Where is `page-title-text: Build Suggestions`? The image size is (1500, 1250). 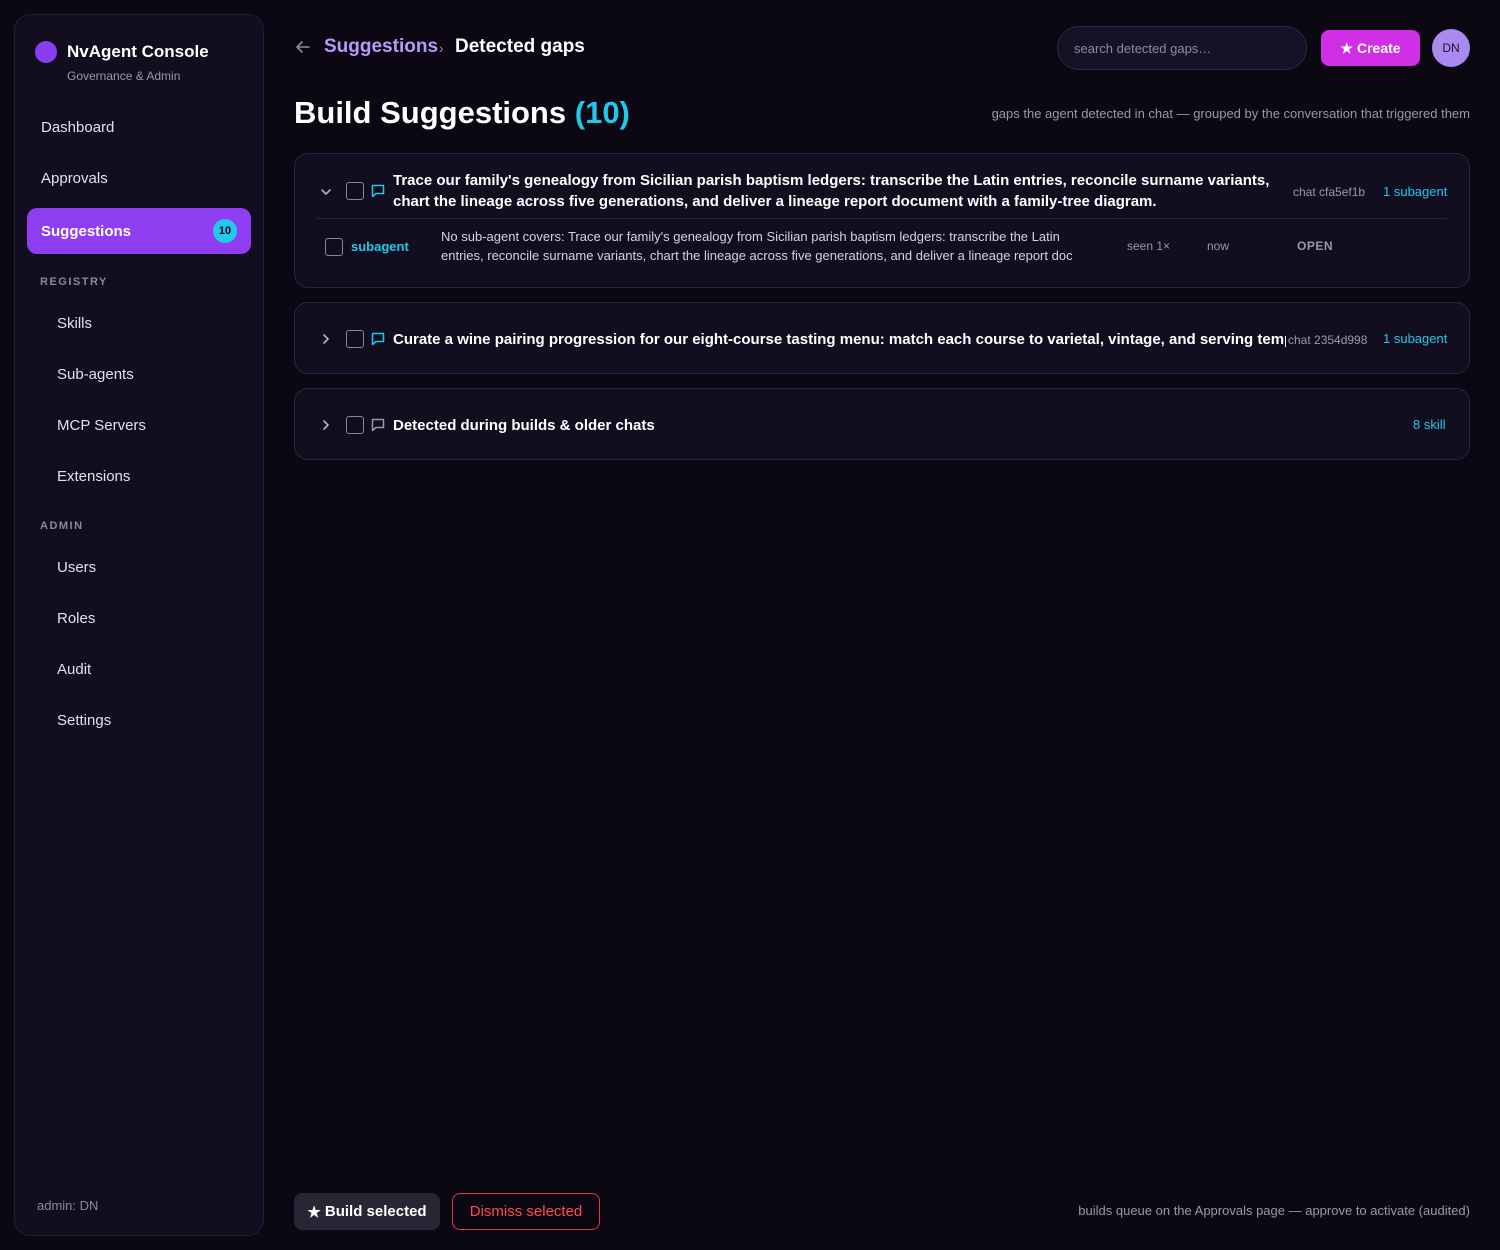
page-title-text: Build Suggestions is located at coordinates (430, 112).